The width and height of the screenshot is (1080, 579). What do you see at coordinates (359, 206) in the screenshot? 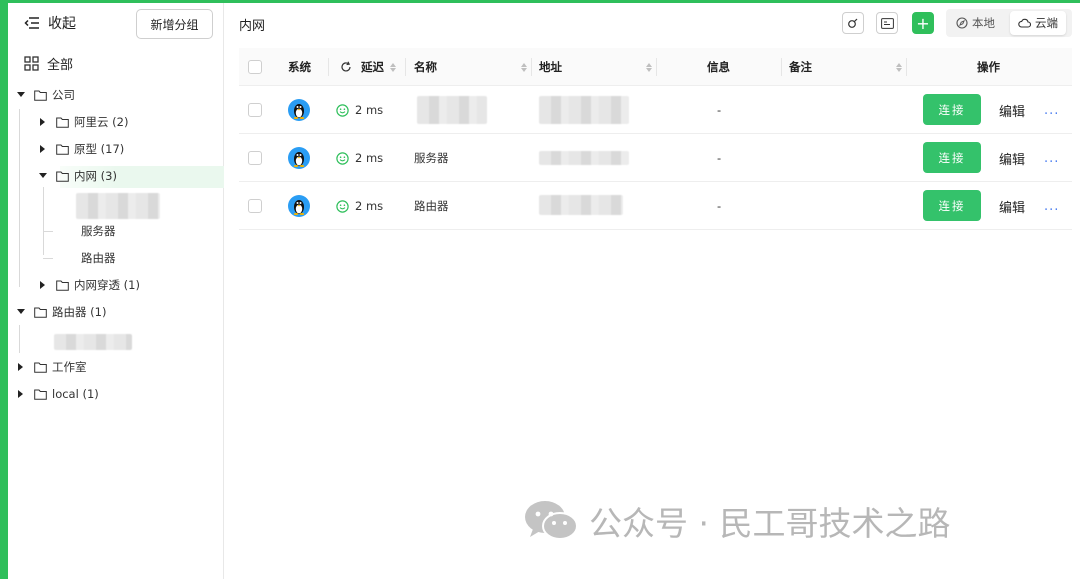
I see `latency-cell: 2 ms` at bounding box center [359, 206].